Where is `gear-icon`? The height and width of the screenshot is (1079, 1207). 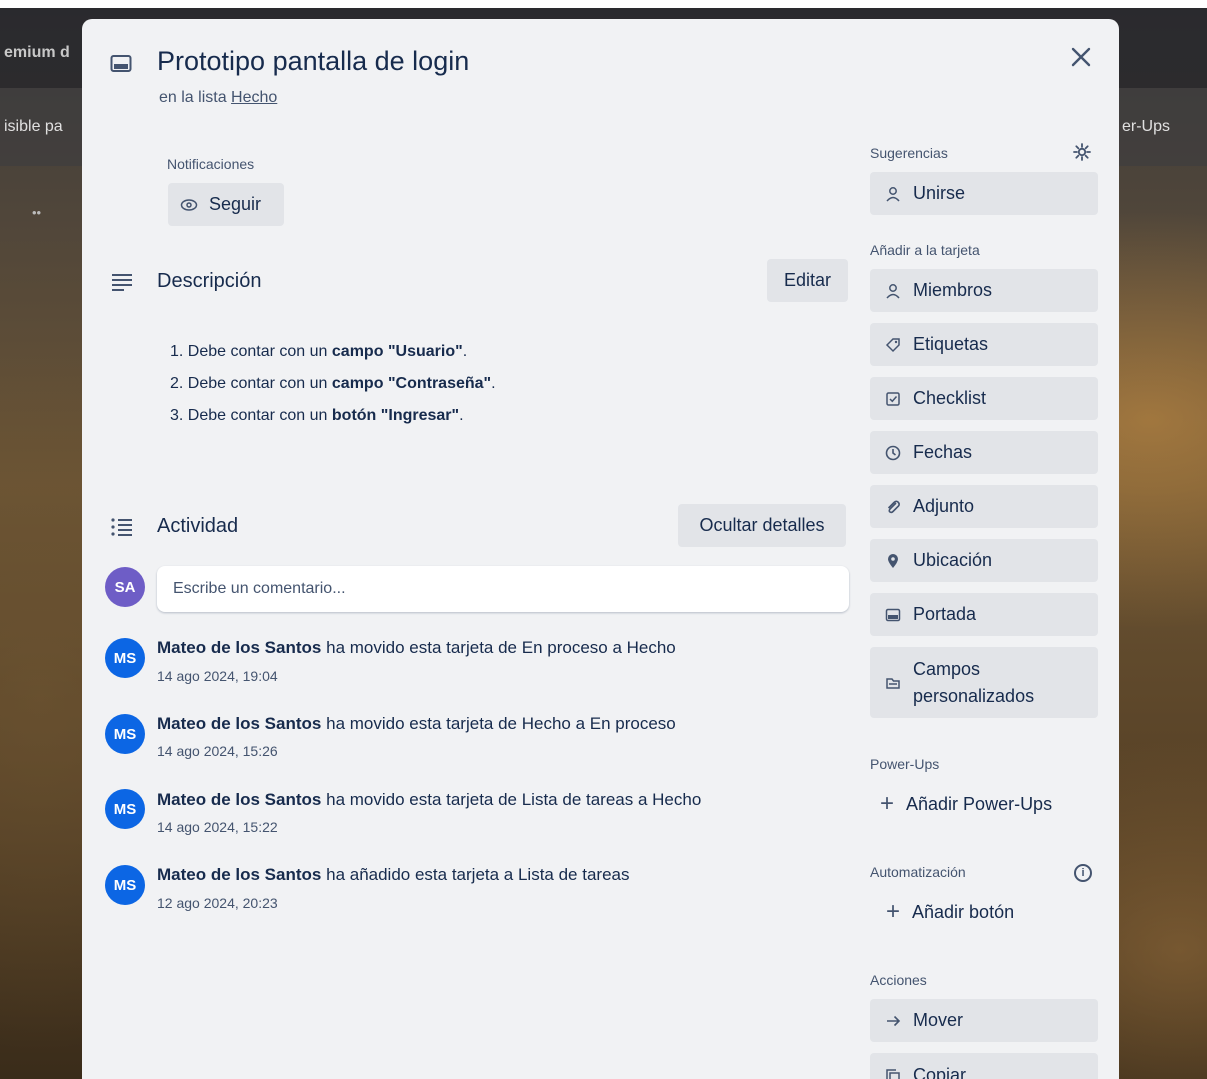
gear-icon is located at coordinates (1082, 152).